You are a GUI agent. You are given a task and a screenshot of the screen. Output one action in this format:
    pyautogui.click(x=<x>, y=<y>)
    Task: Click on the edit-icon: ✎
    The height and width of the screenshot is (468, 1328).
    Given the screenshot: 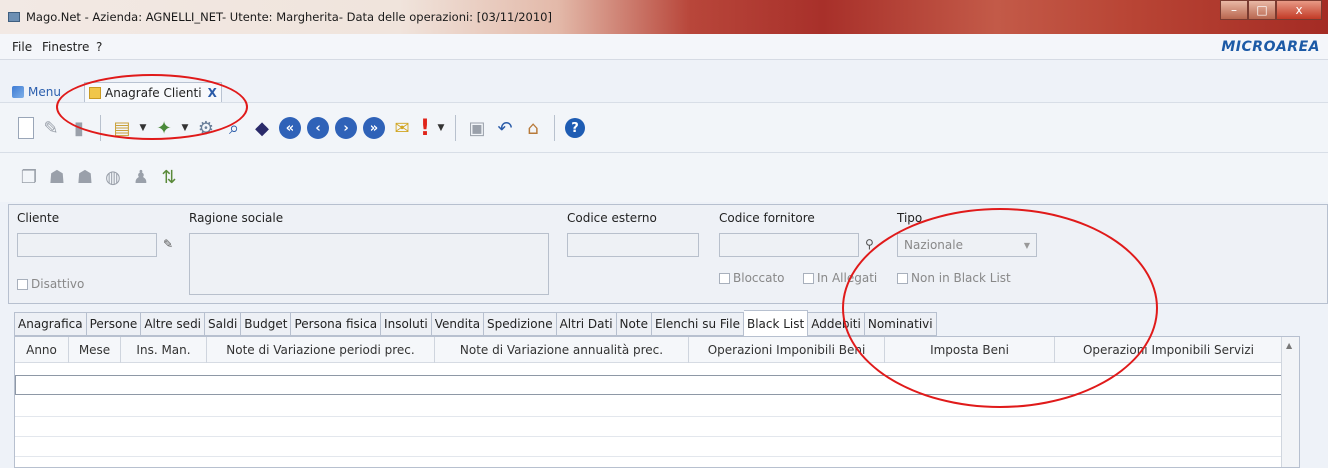 What is the action you would take?
    pyautogui.click(x=51, y=128)
    